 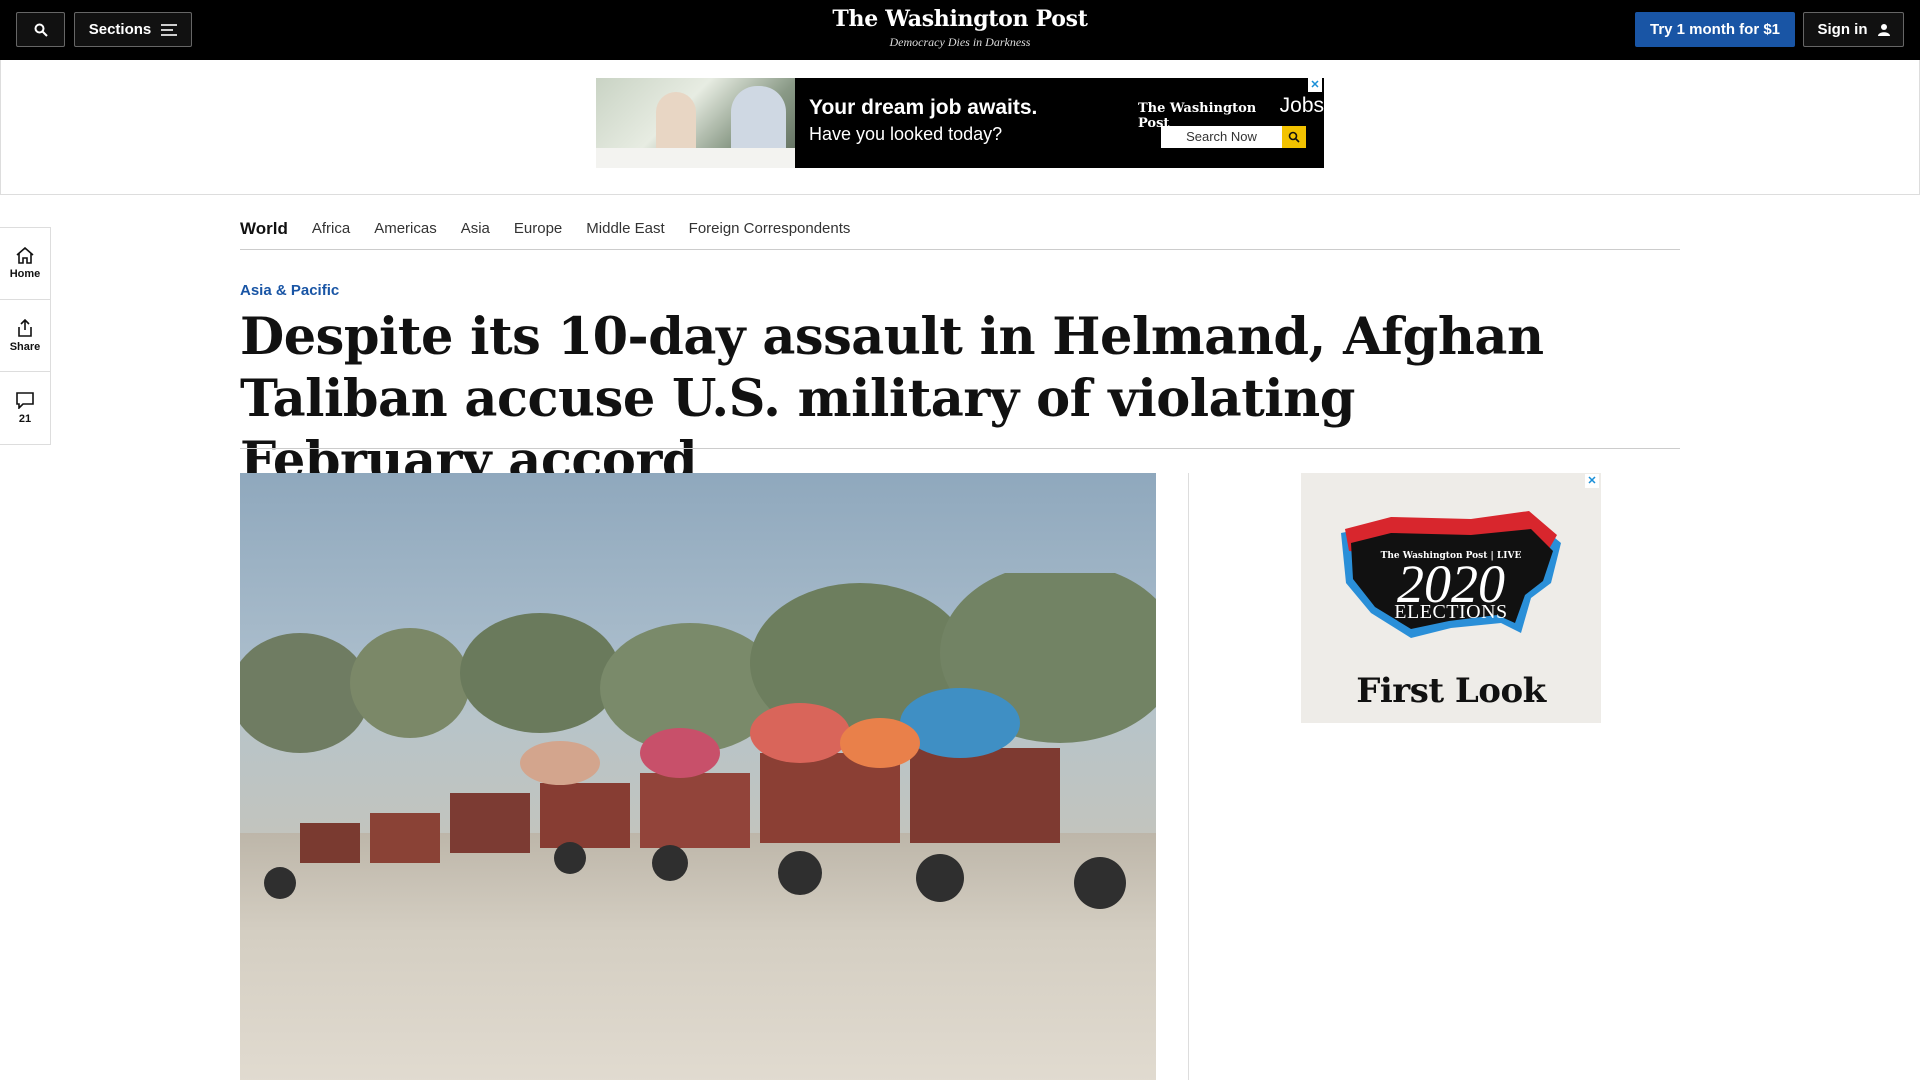 I want to click on left-action-rail: Home Share 21, so click(x=25, y=336).